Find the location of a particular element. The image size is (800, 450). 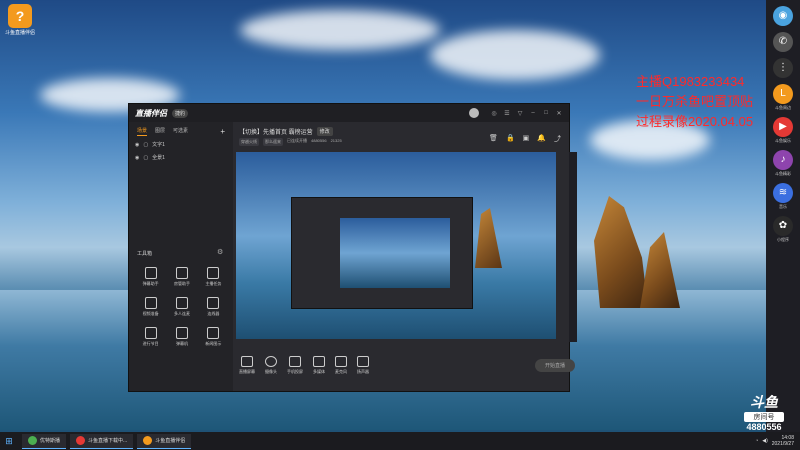

menu-dots-icon: ⋮ is located at coordinates (783, 68).